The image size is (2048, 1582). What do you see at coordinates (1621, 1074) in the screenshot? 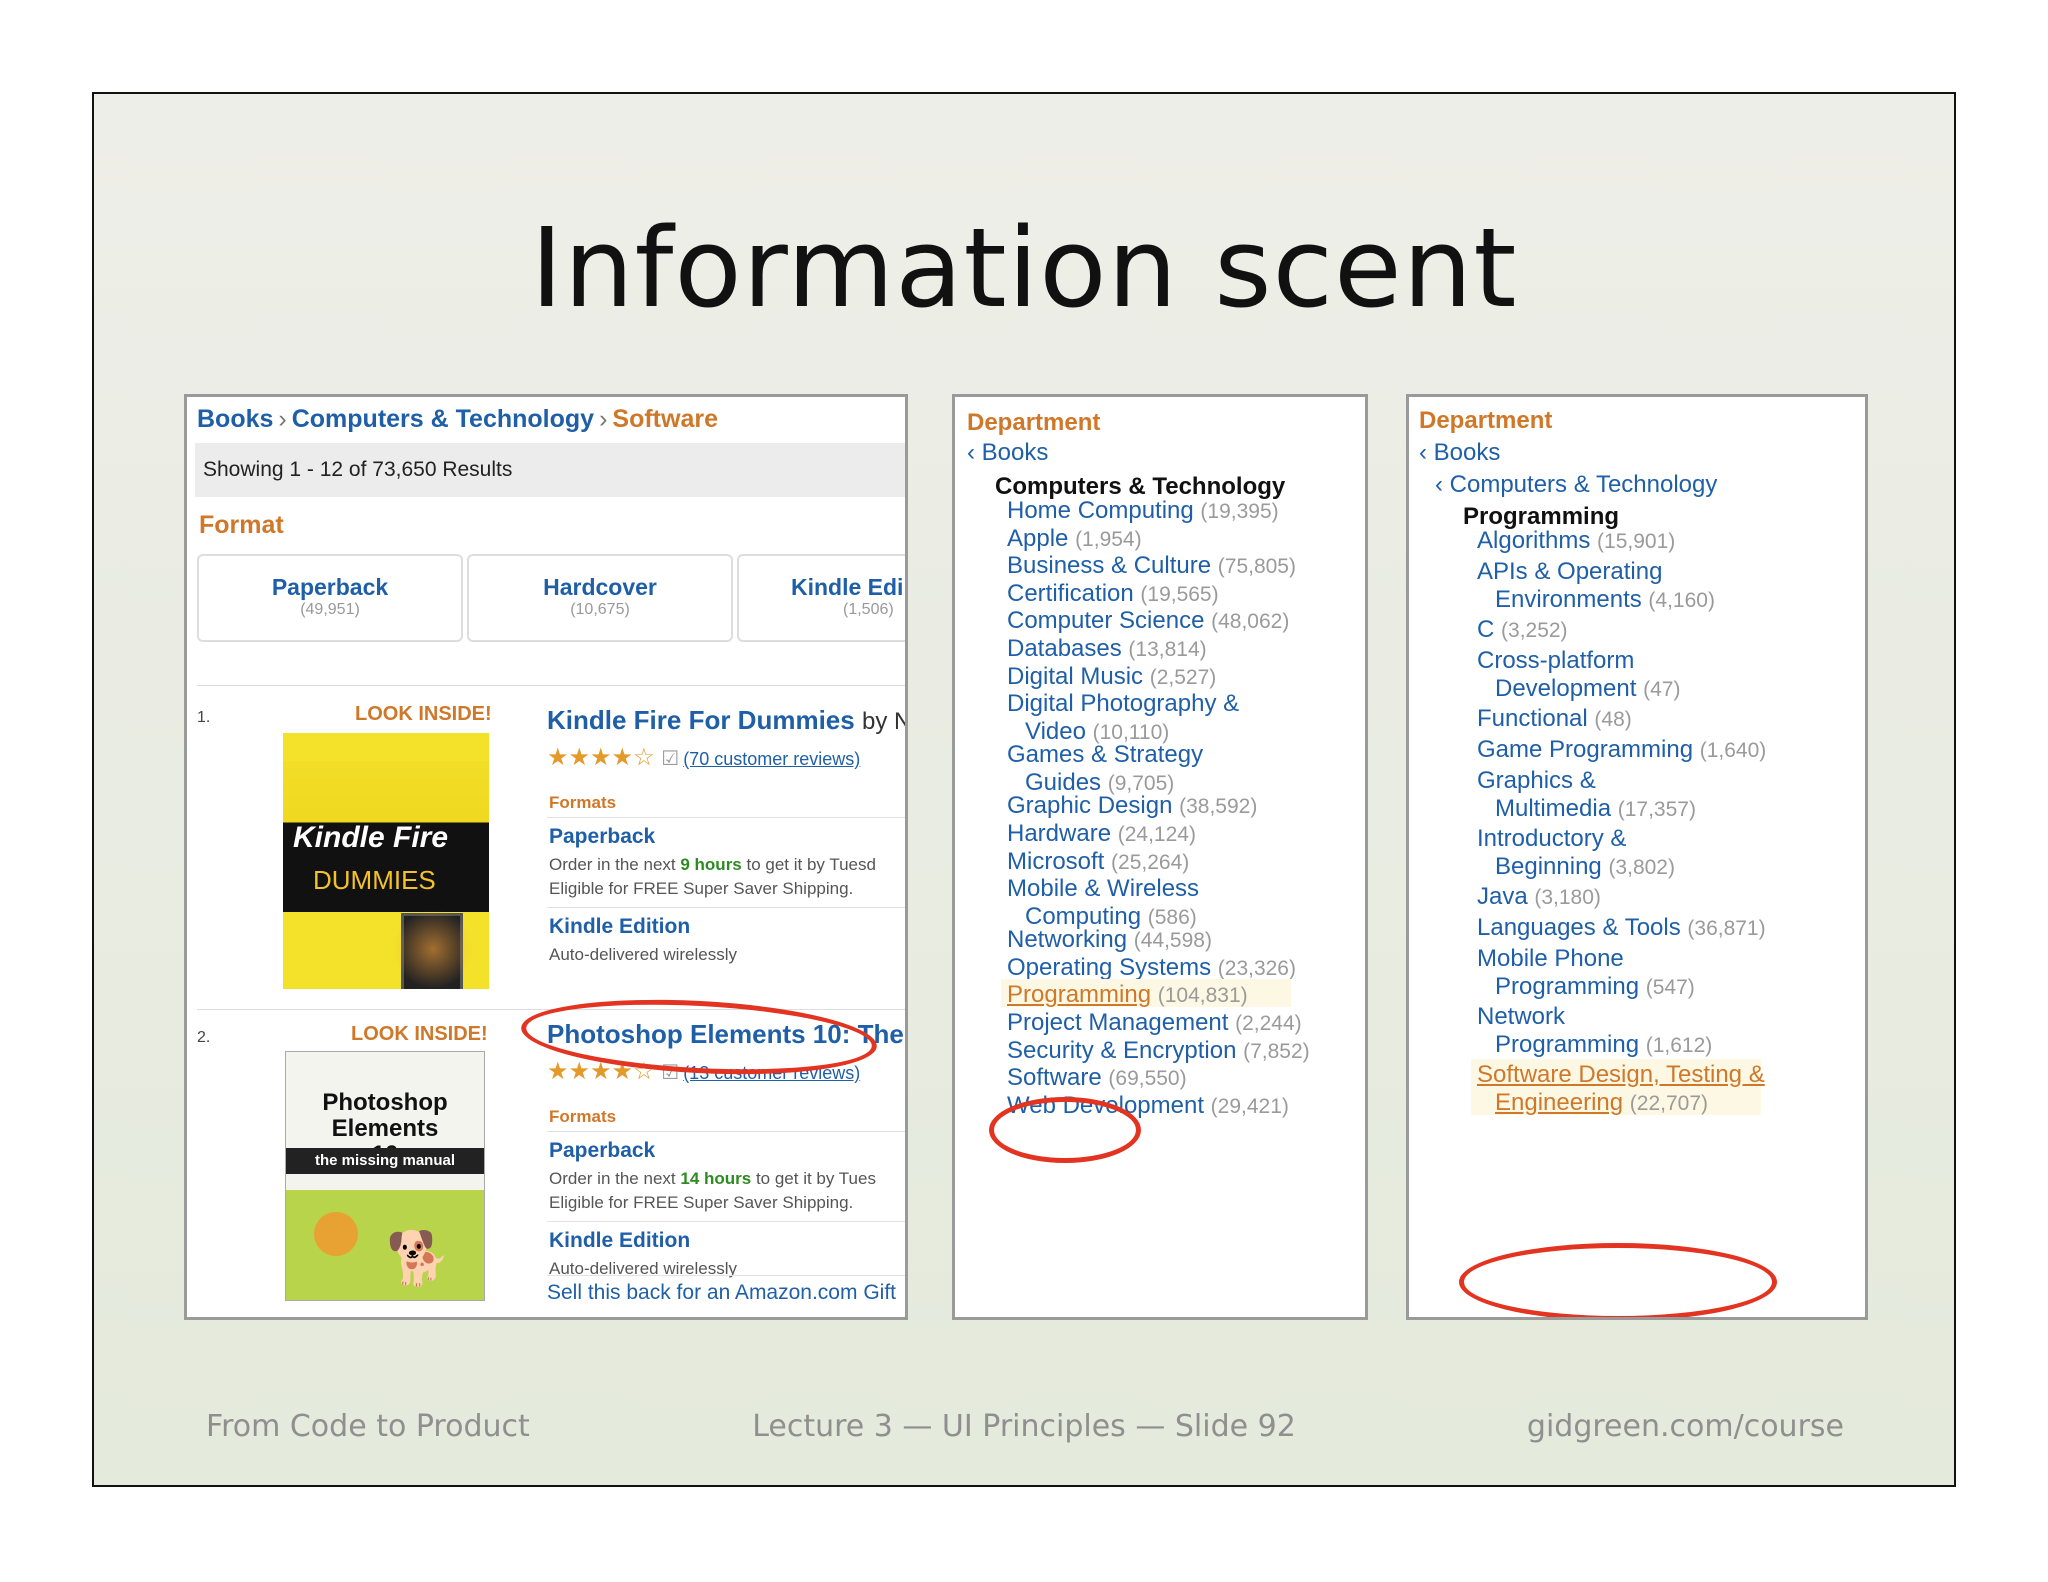
I see `category-label: Software Design, Testing &` at bounding box center [1621, 1074].